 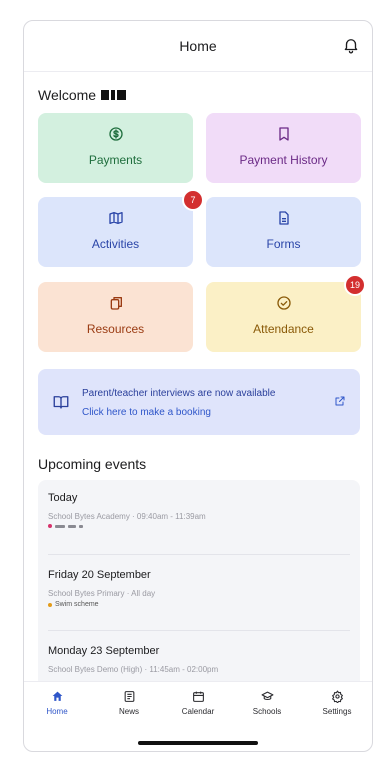 What do you see at coordinates (198, 711) in the screenshot?
I see `tab-label: Calendar` at bounding box center [198, 711].